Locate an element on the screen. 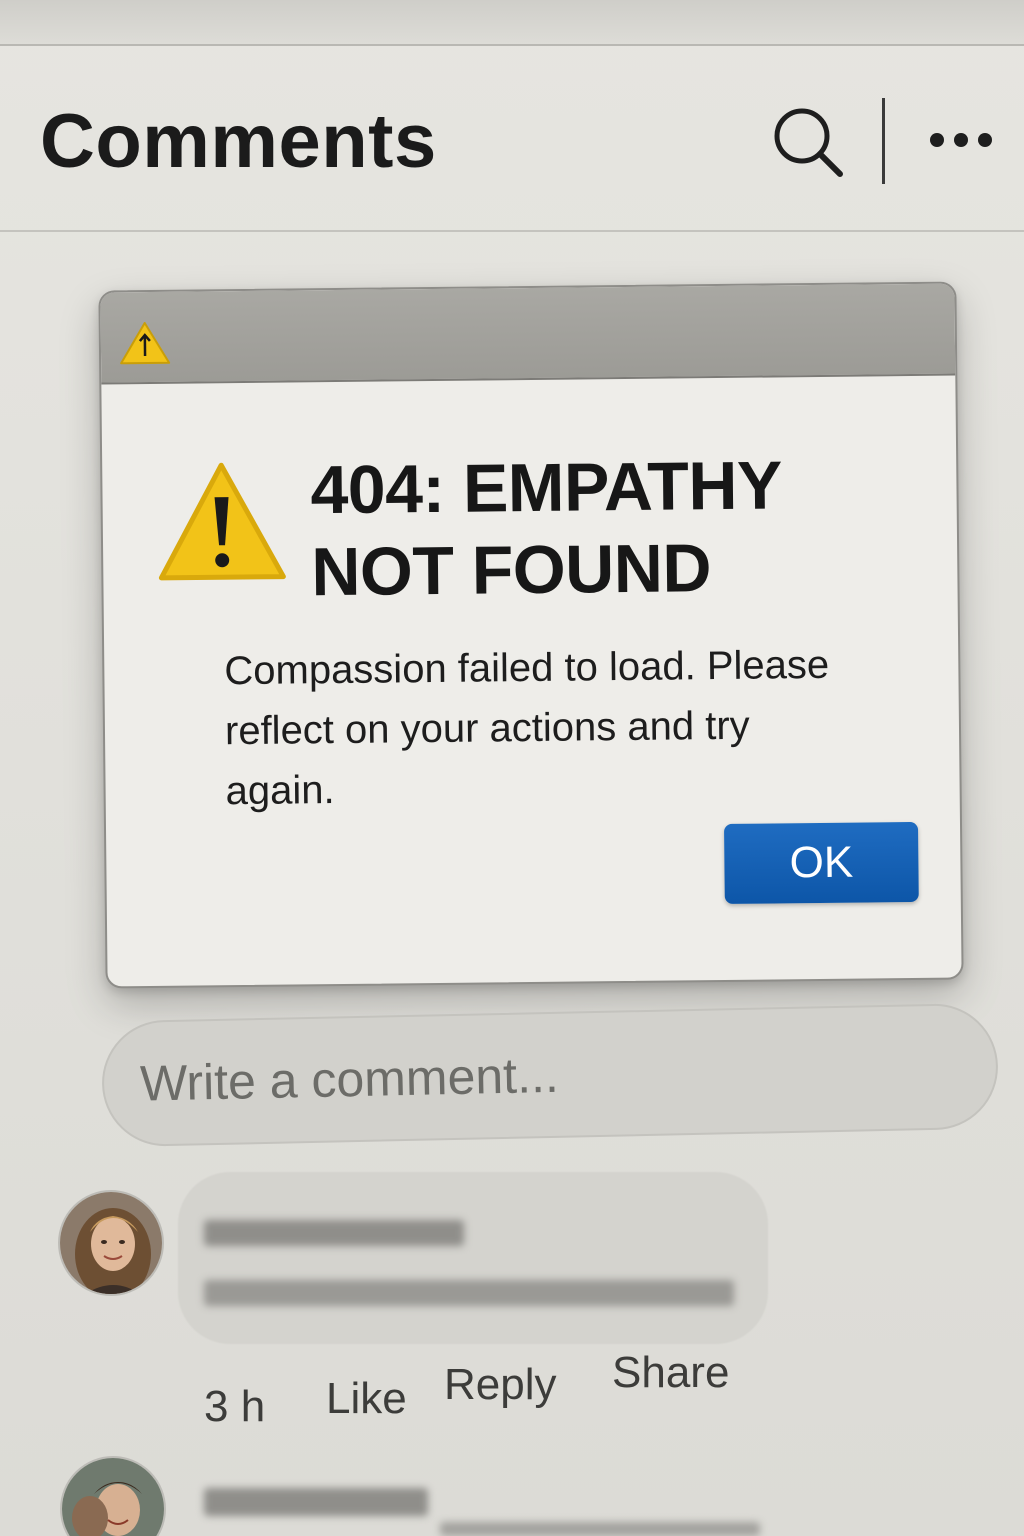 Image resolution: width=1024 pixels, height=1536 pixels. search-icon is located at coordinates (808, 142).